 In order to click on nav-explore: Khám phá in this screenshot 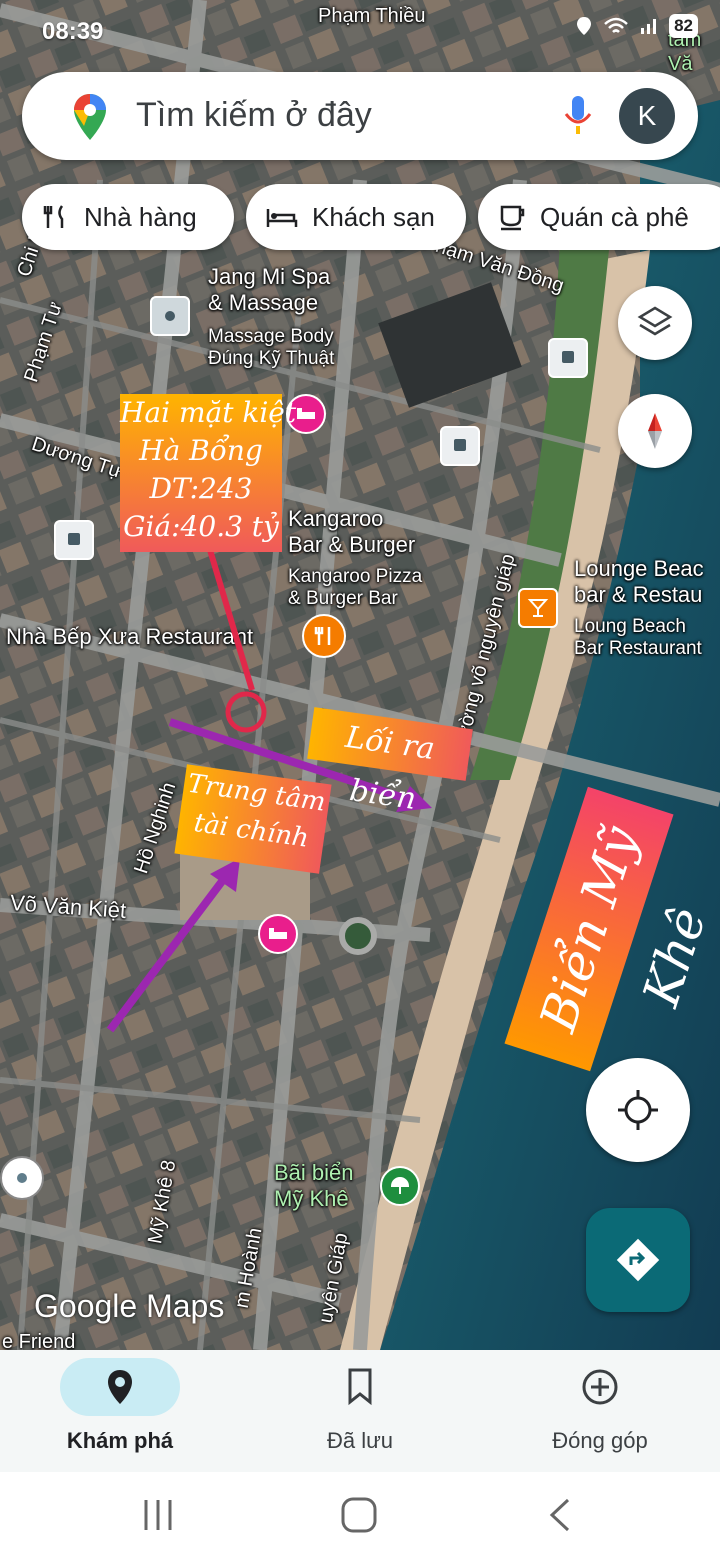, I will do `click(120, 1411)`.